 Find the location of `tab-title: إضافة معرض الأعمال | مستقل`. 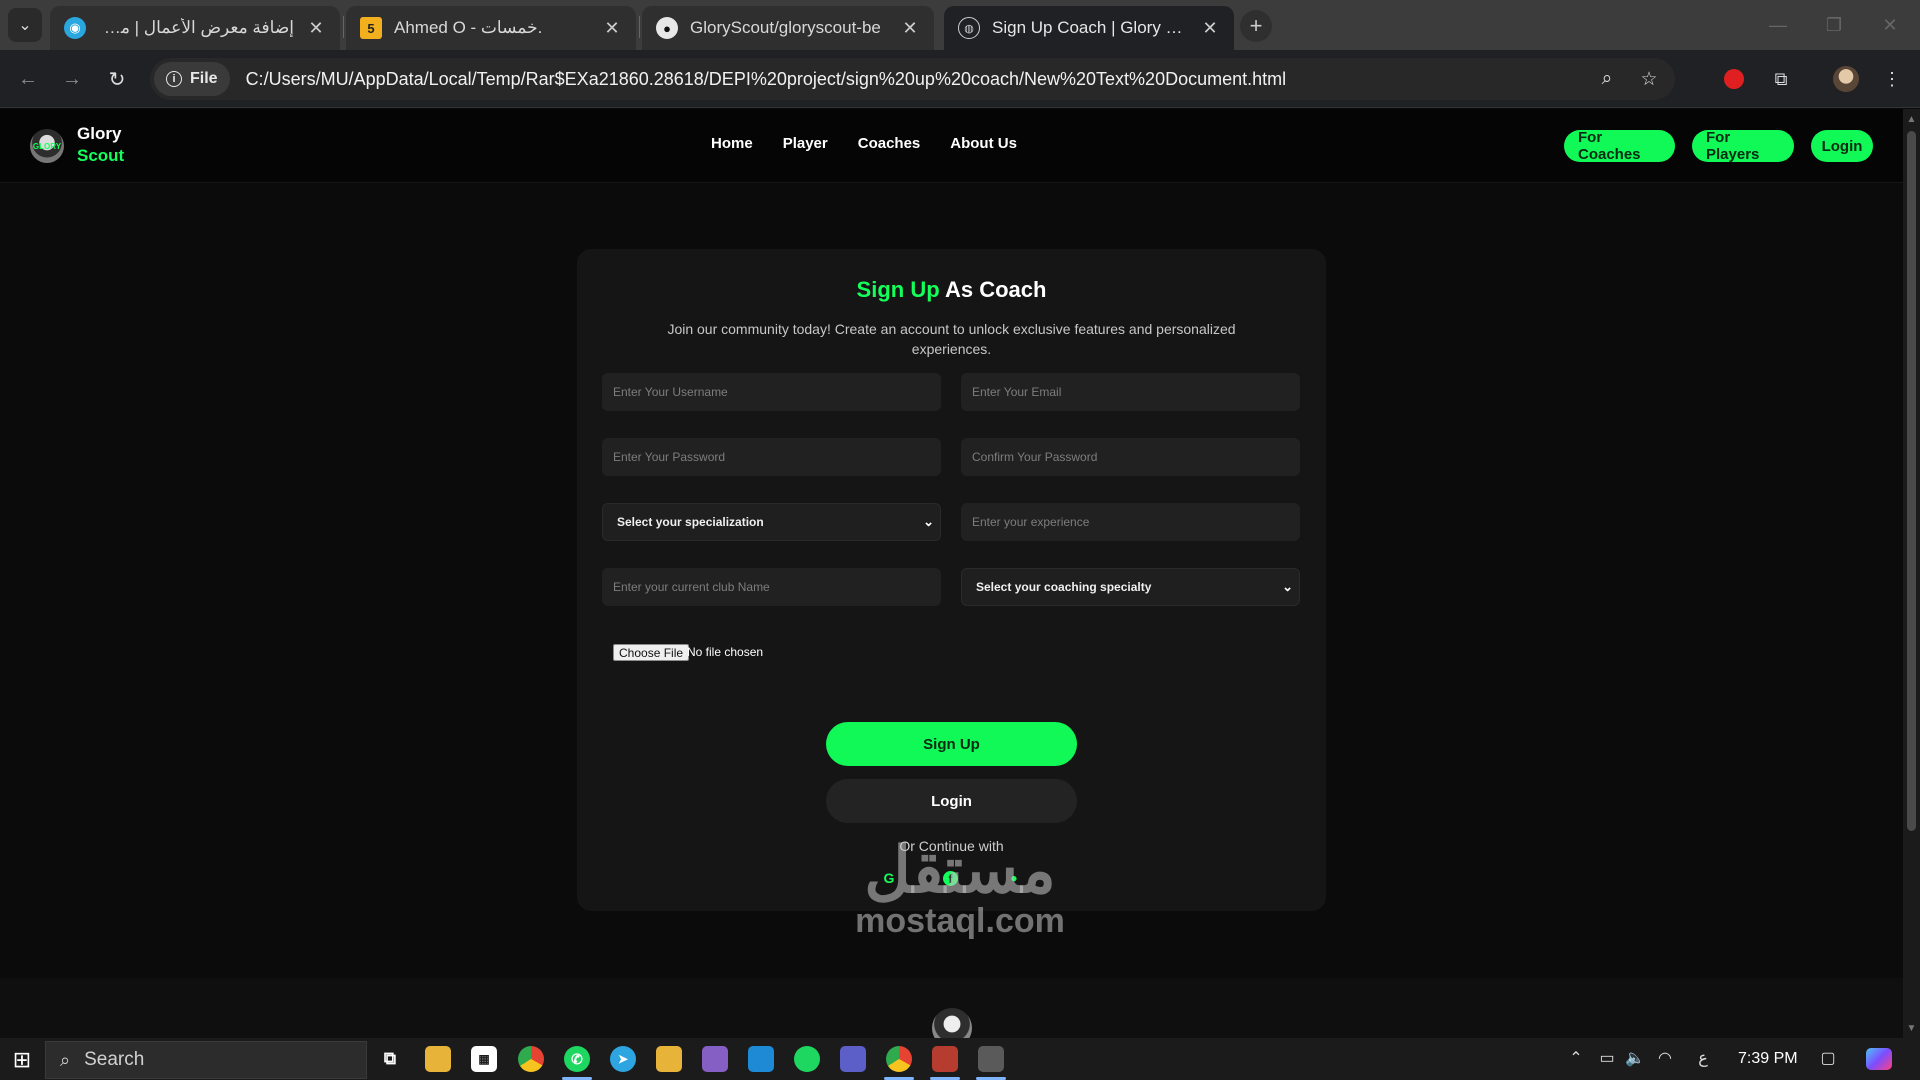

tab-title: إضافة معرض الأعمال | مستقل is located at coordinates (196, 27).